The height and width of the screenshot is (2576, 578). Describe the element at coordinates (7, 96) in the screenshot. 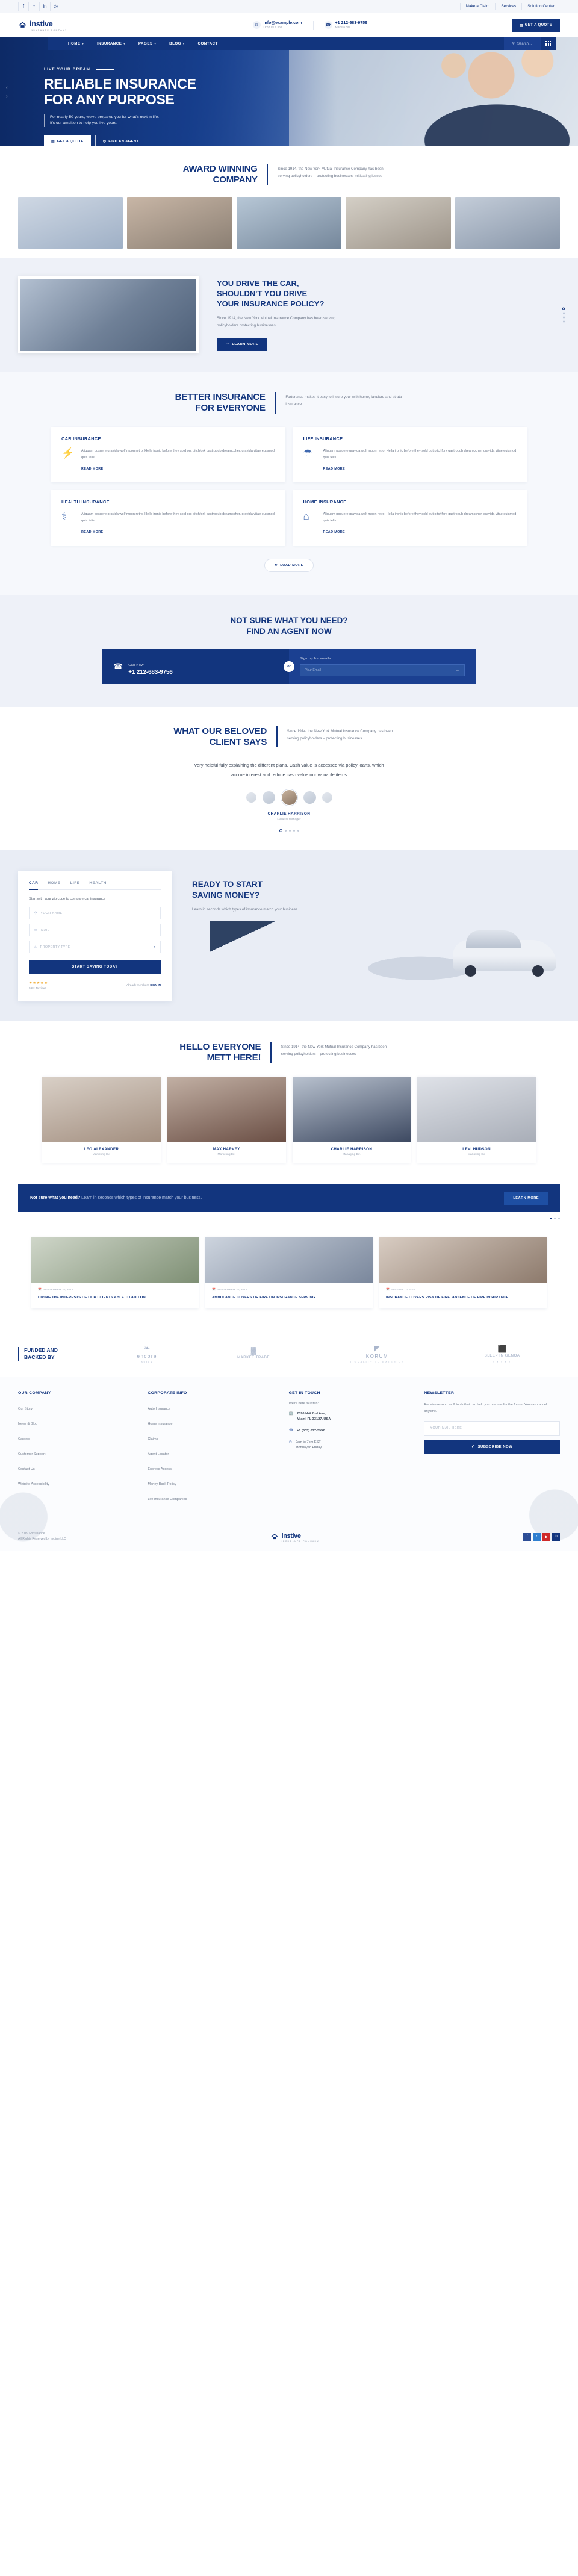

I see `slider-next-icon: ›` at that location.